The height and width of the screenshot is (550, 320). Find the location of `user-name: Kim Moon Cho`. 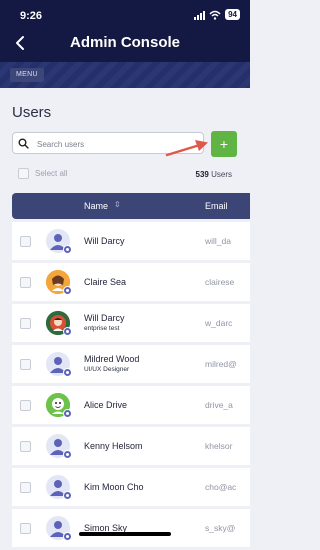

user-name: Kim Moon Cho is located at coordinates (114, 487).